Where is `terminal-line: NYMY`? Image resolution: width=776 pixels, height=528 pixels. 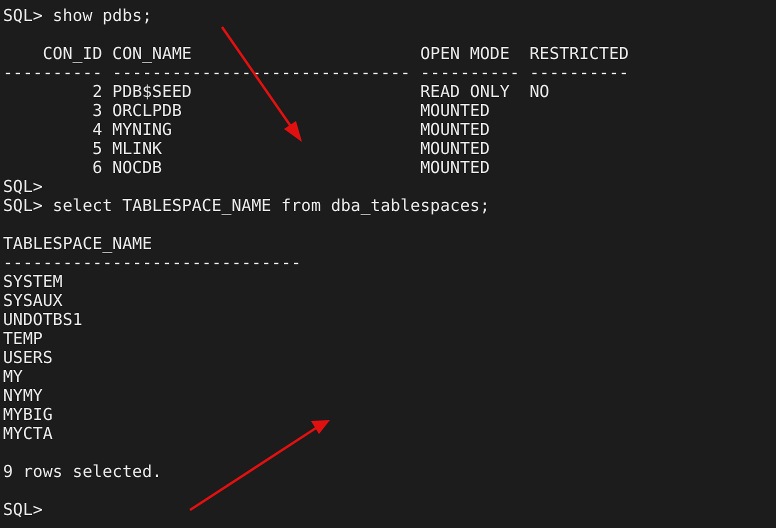 terminal-line: NYMY is located at coordinates (23, 395).